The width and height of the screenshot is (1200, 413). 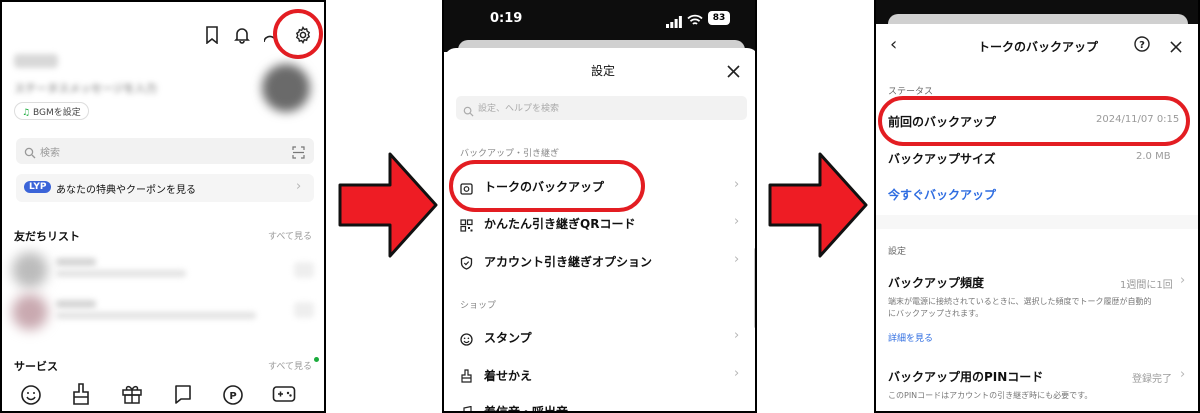 I want to click on item-label: 着せかえ, so click(x=508, y=376).